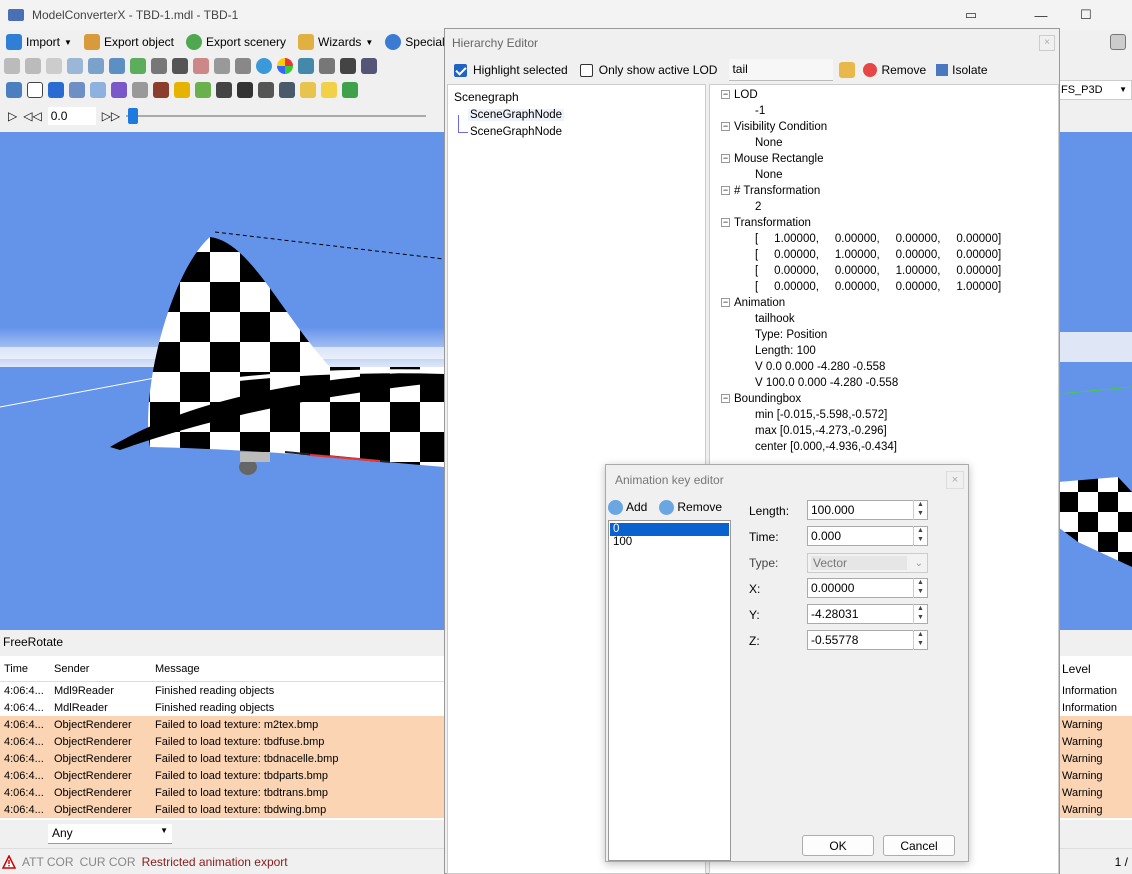 This screenshot has width=1132, height=874. I want to click on time-input: 0.0, so click(71, 116).